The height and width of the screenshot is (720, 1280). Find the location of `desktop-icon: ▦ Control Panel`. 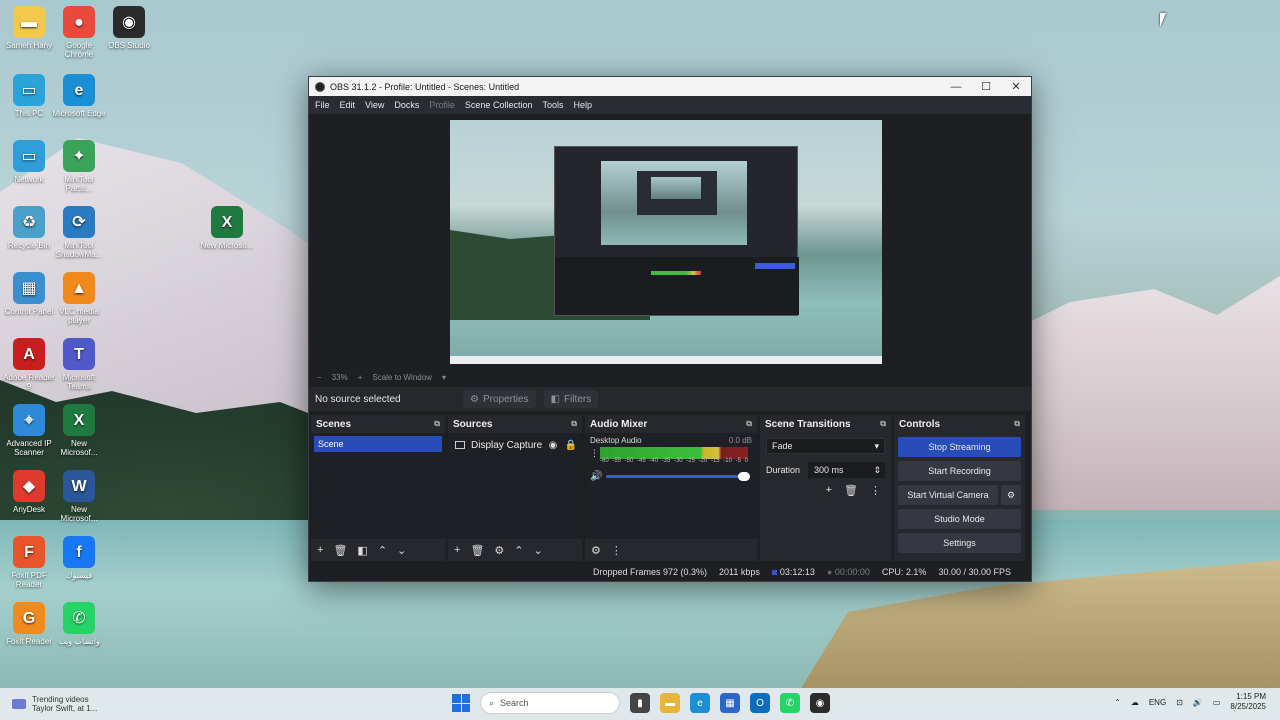

desktop-icon: ▦ Control Panel is located at coordinates (29, 294).